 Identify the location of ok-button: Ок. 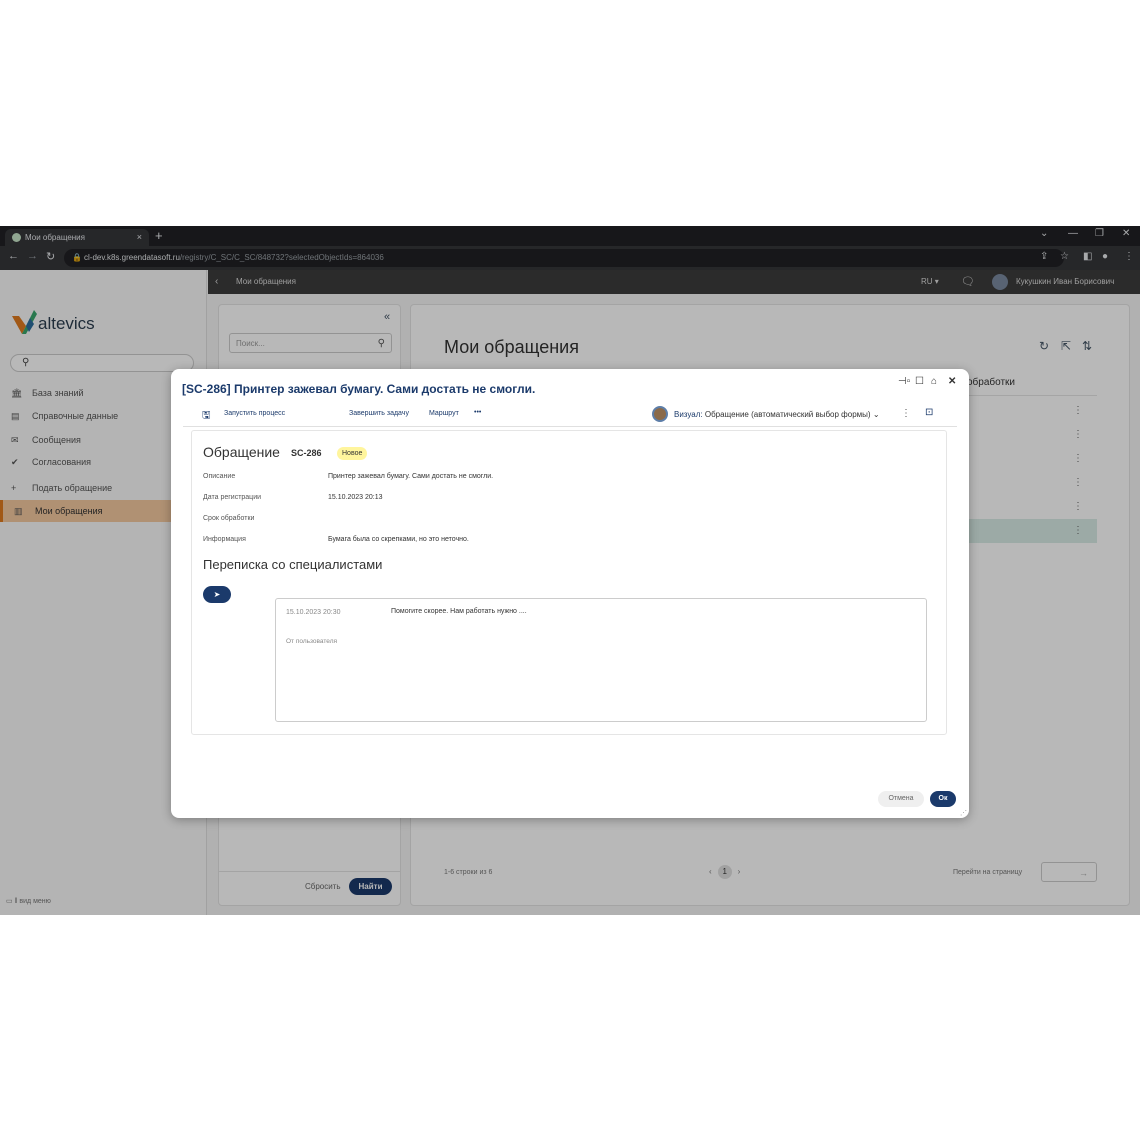
(943, 799).